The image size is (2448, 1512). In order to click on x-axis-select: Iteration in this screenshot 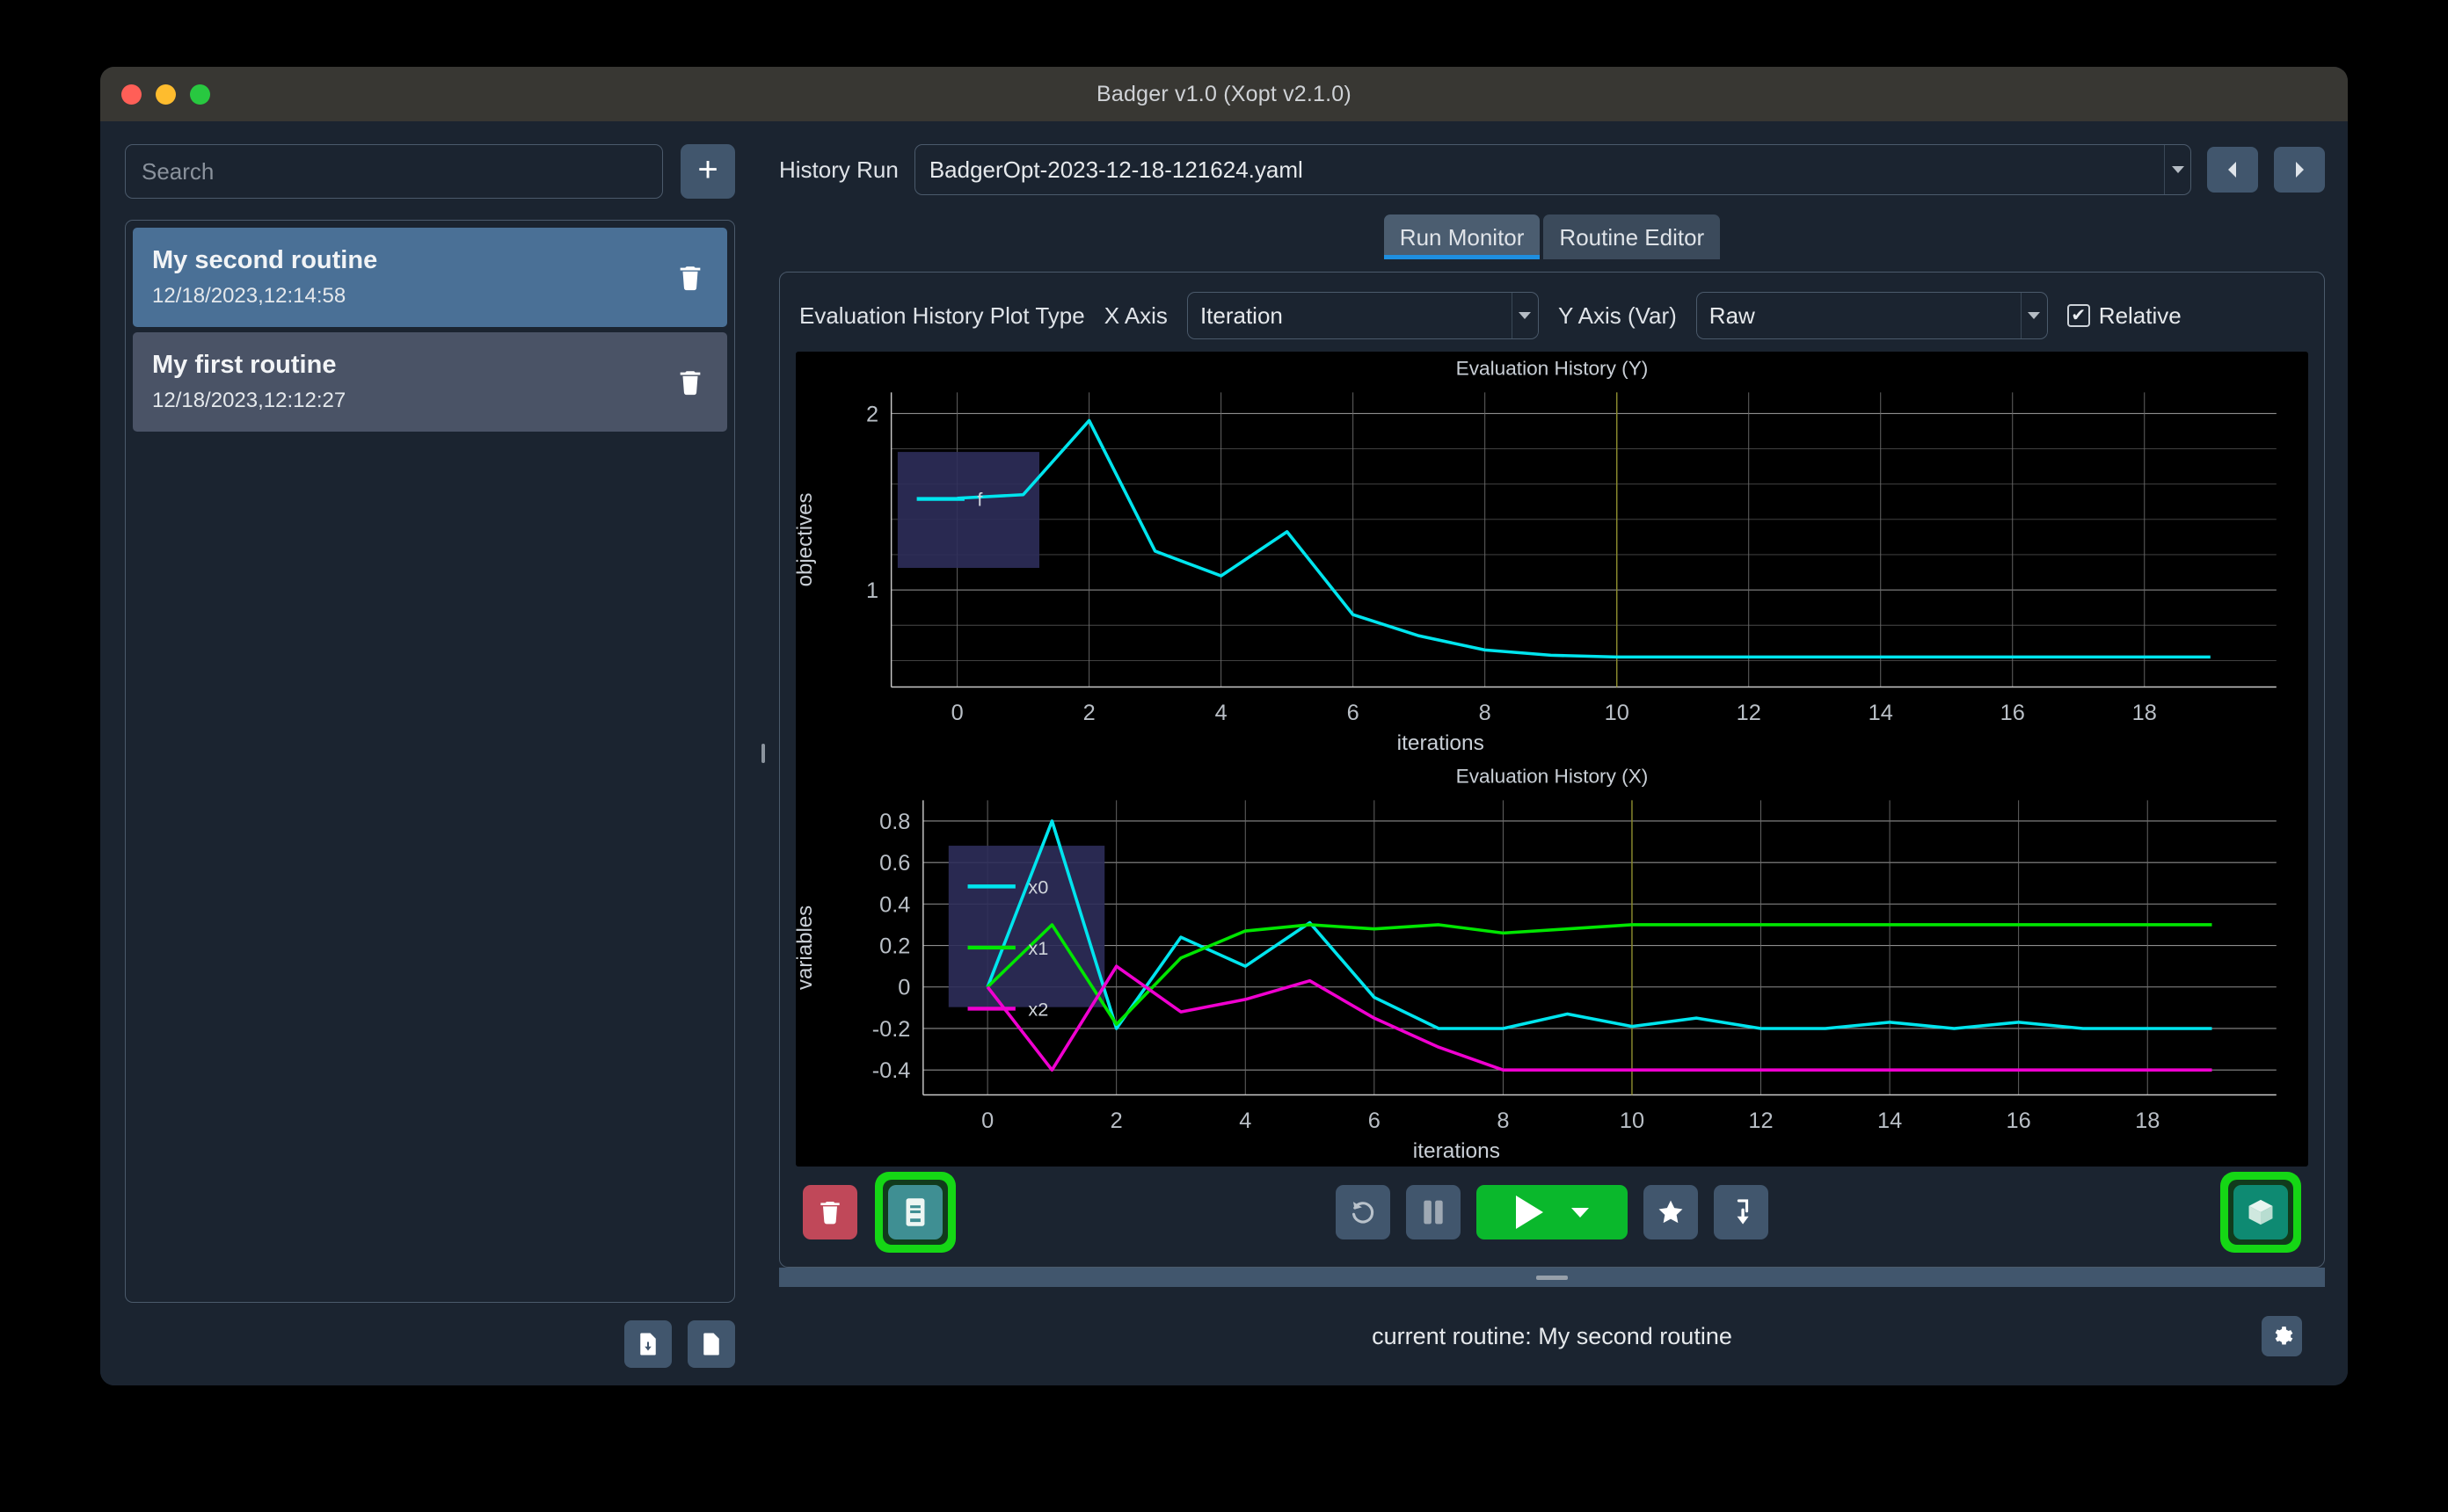, I will do `click(1362, 316)`.